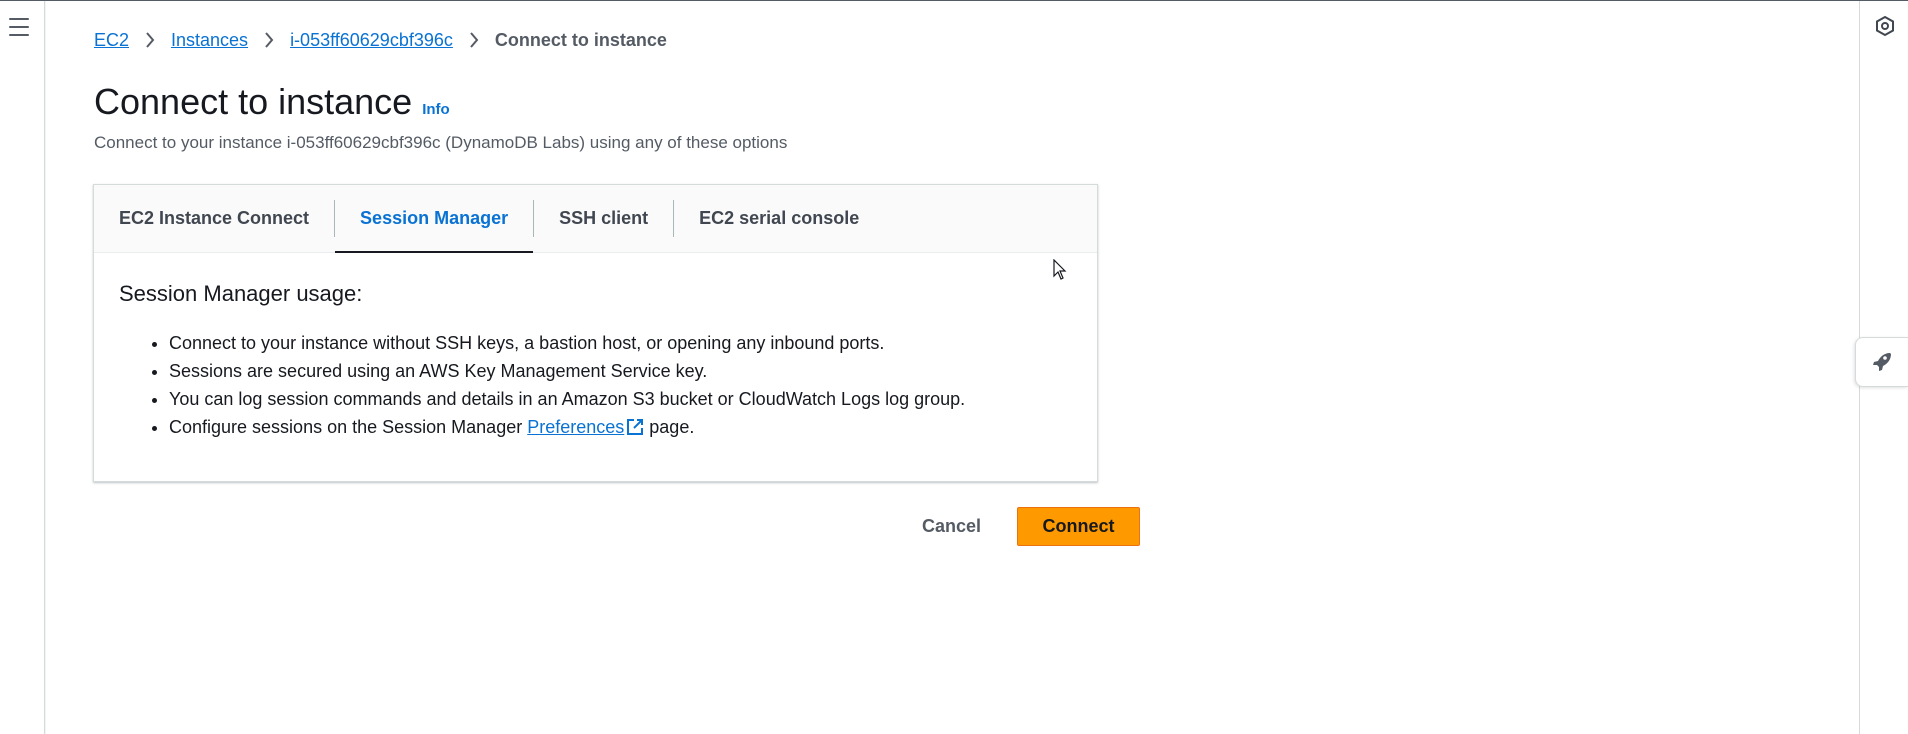 The height and width of the screenshot is (734, 1908). Describe the element at coordinates (241, 293) in the screenshot. I see `usage-title: Session Manager usage:` at that location.